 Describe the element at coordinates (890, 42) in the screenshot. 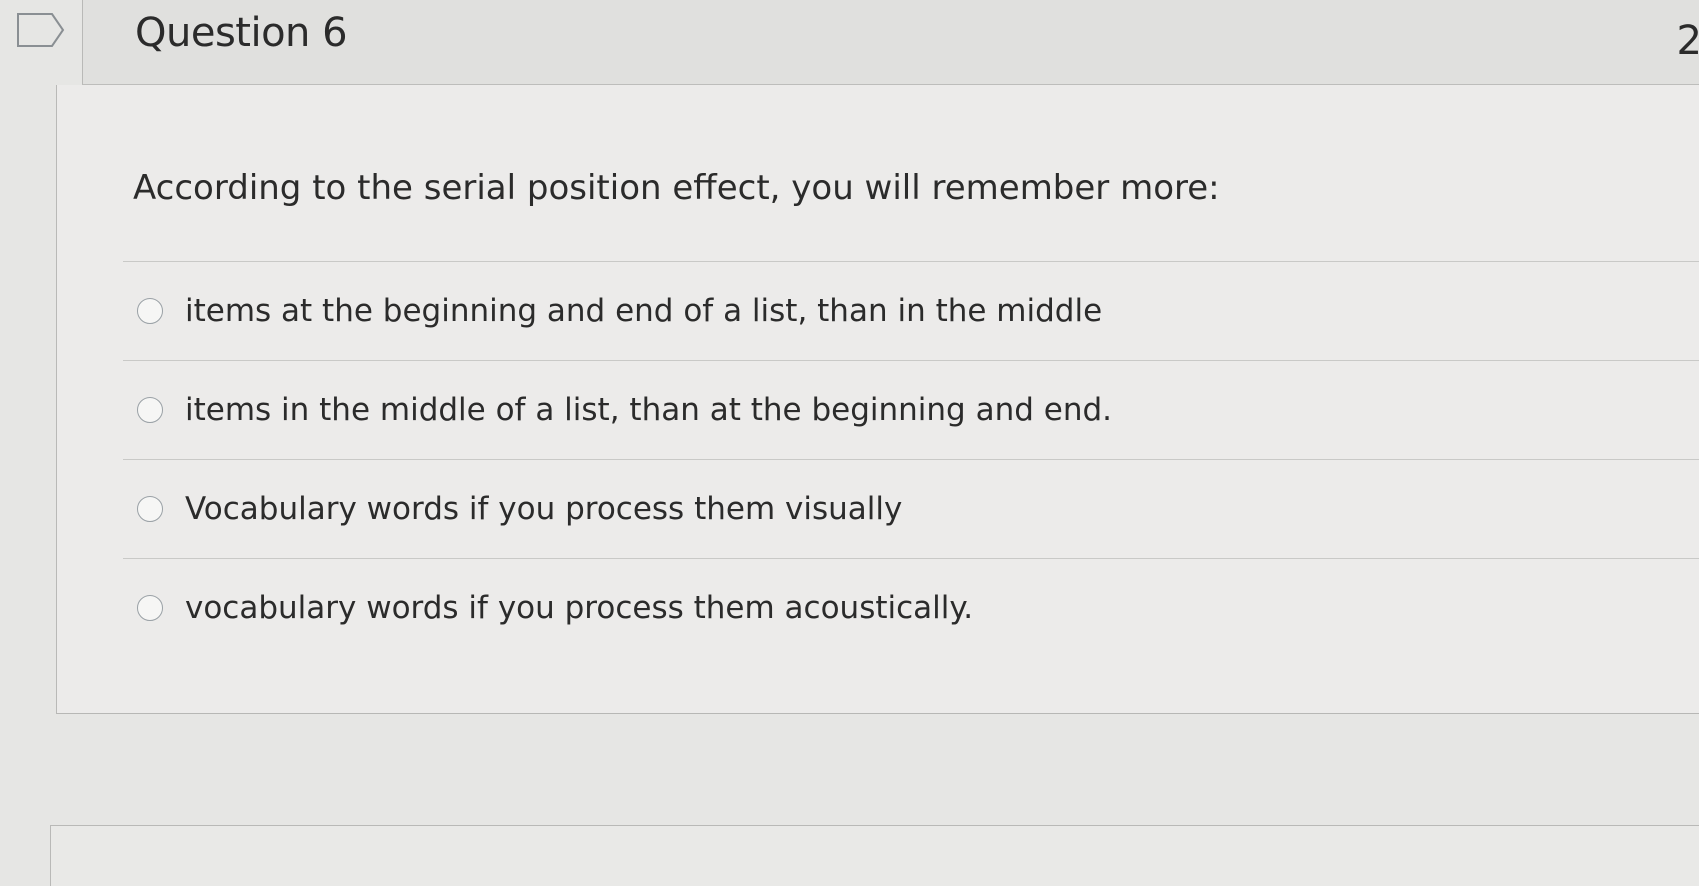

I see `question-header: Question 6 2` at that location.